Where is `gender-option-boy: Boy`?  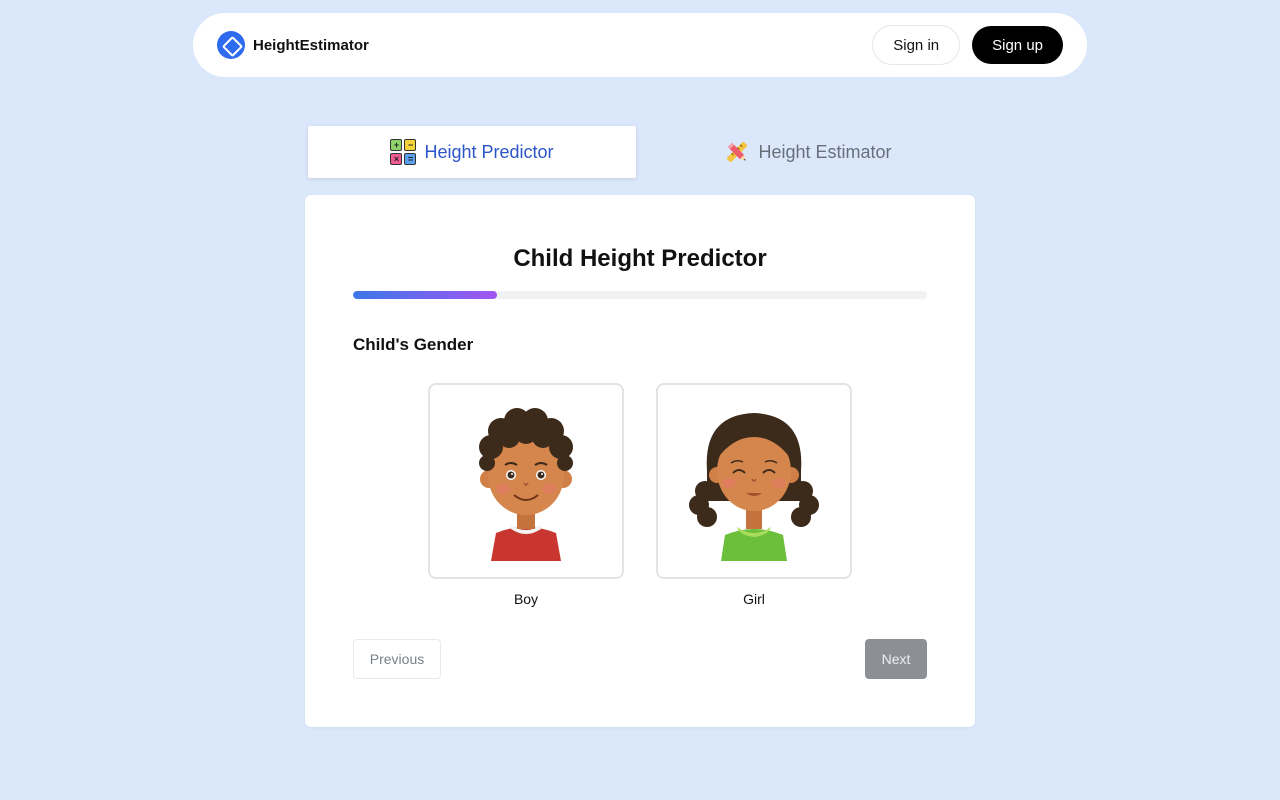 gender-option-boy: Boy is located at coordinates (526, 495).